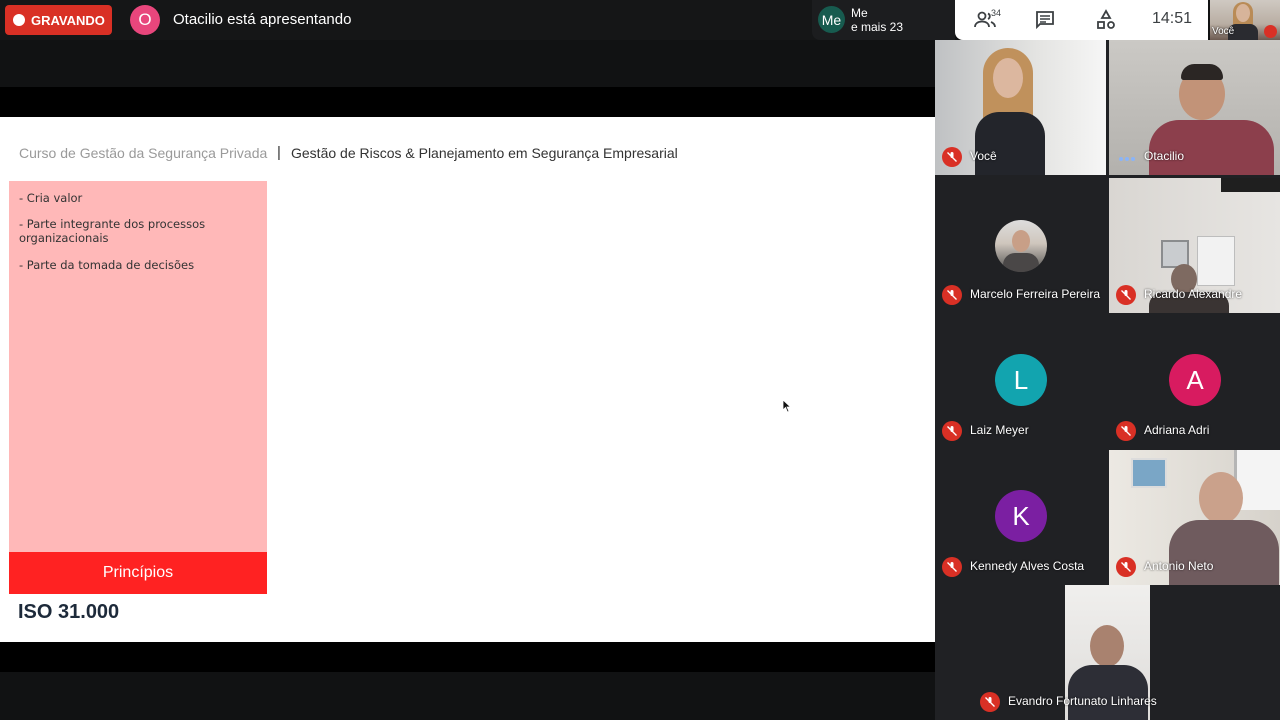  What do you see at coordinates (138, 573) in the screenshot?
I see `principles-heading: Princípios` at bounding box center [138, 573].